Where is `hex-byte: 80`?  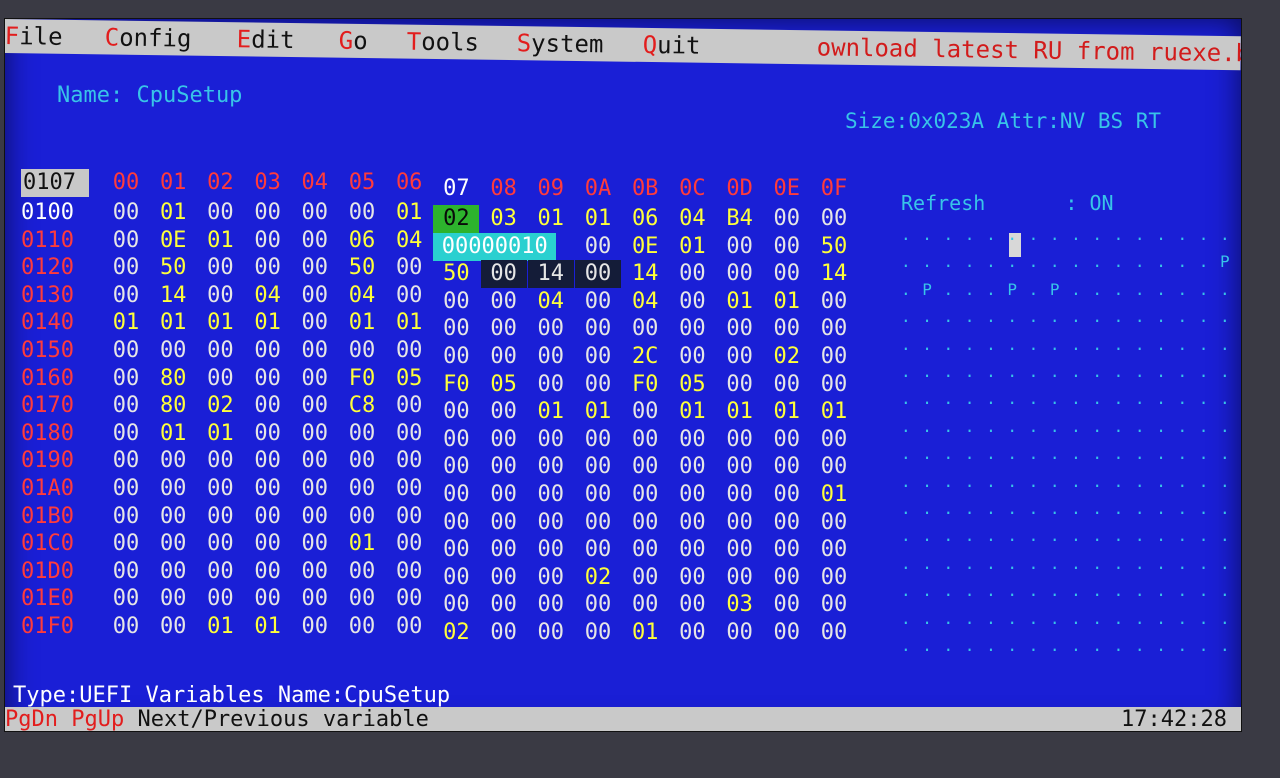 hex-byte: 80 is located at coordinates (173, 406).